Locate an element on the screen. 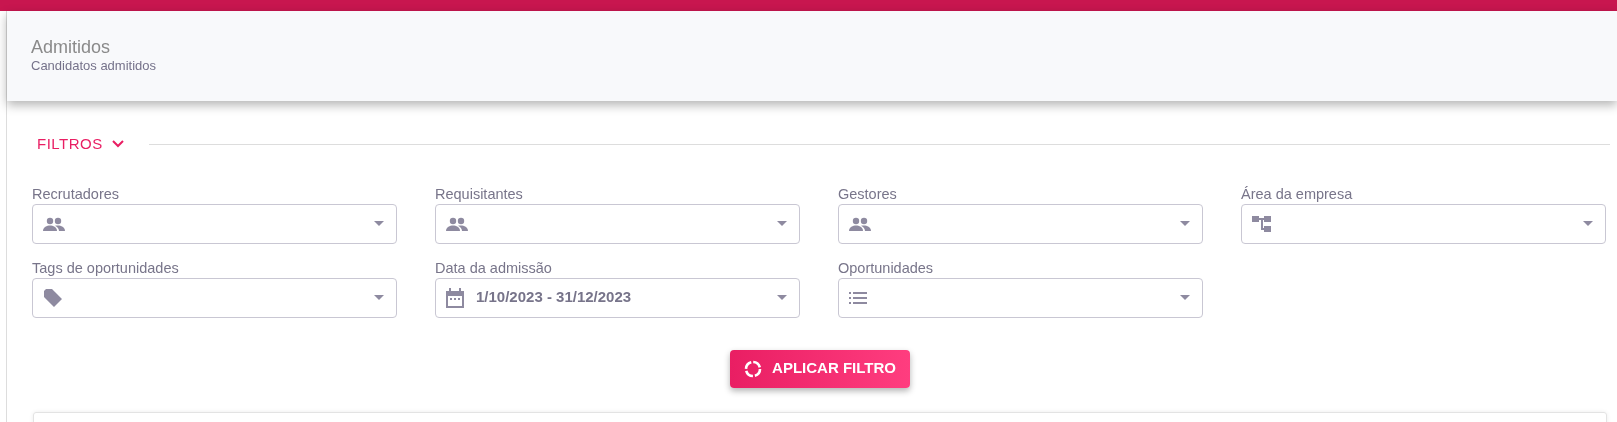 The width and height of the screenshot is (1617, 422). filters-toggle: FILTROS is located at coordinates (81, 144).